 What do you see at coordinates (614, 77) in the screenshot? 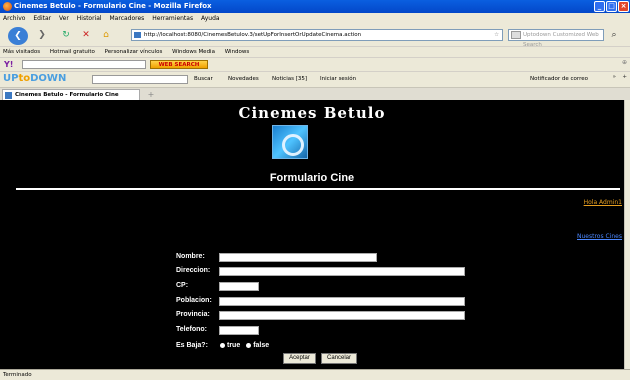
I see `overflow-icon: »` at bounding box center [614, 77].